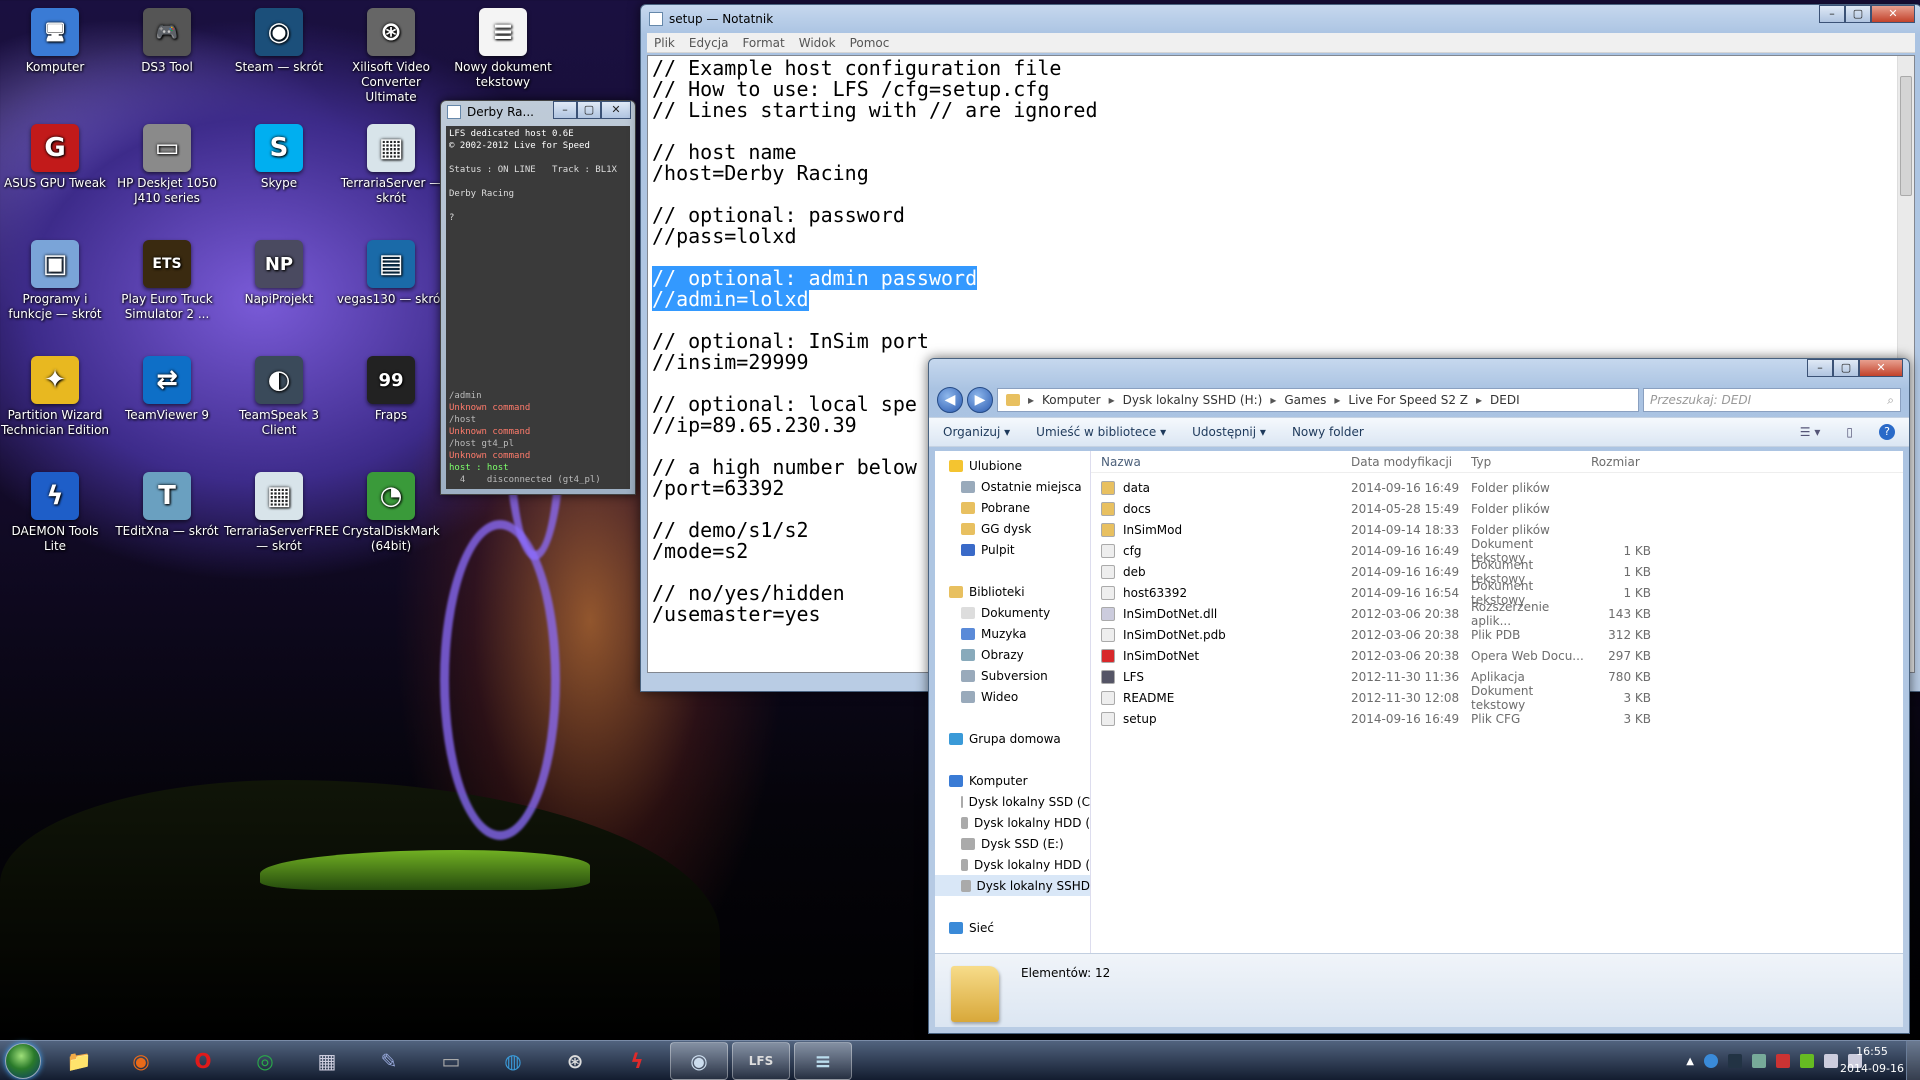 The height and width of the screenshot is (1080, 1920). I want to click on column-type: Typ, so click(1531, 462).